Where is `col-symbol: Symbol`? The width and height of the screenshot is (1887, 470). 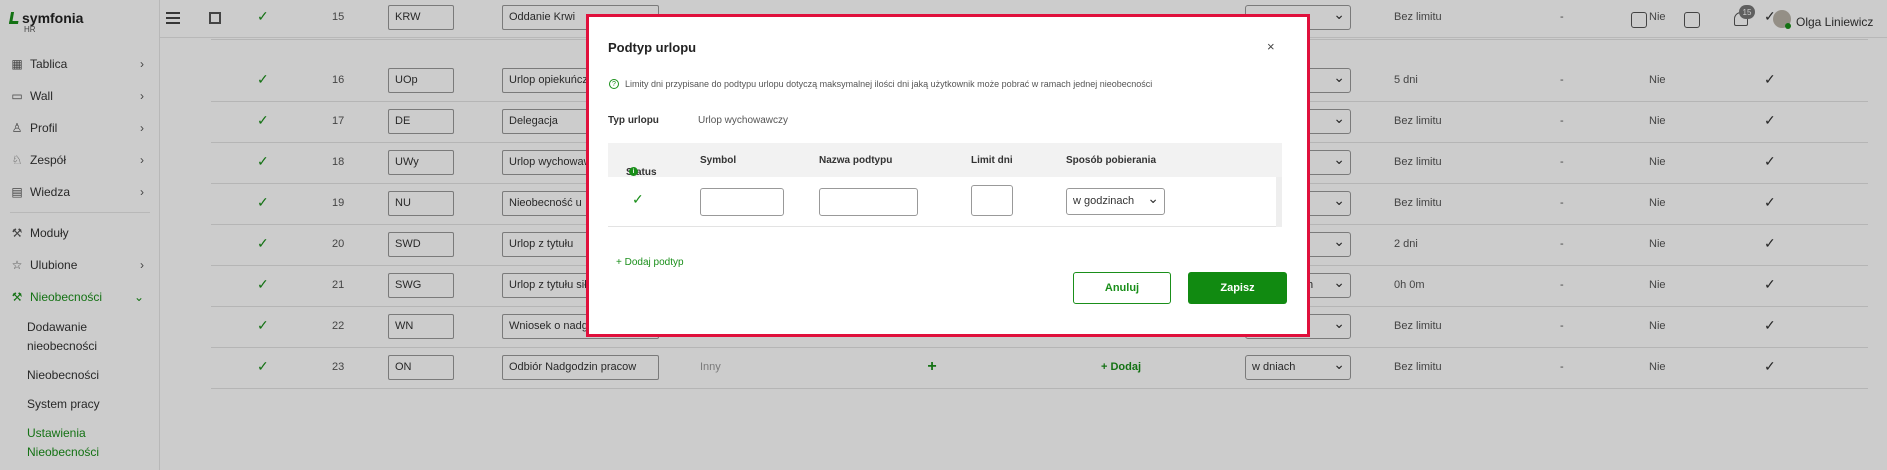
col-symbol: Symbol is located at coordinates (718, 160).